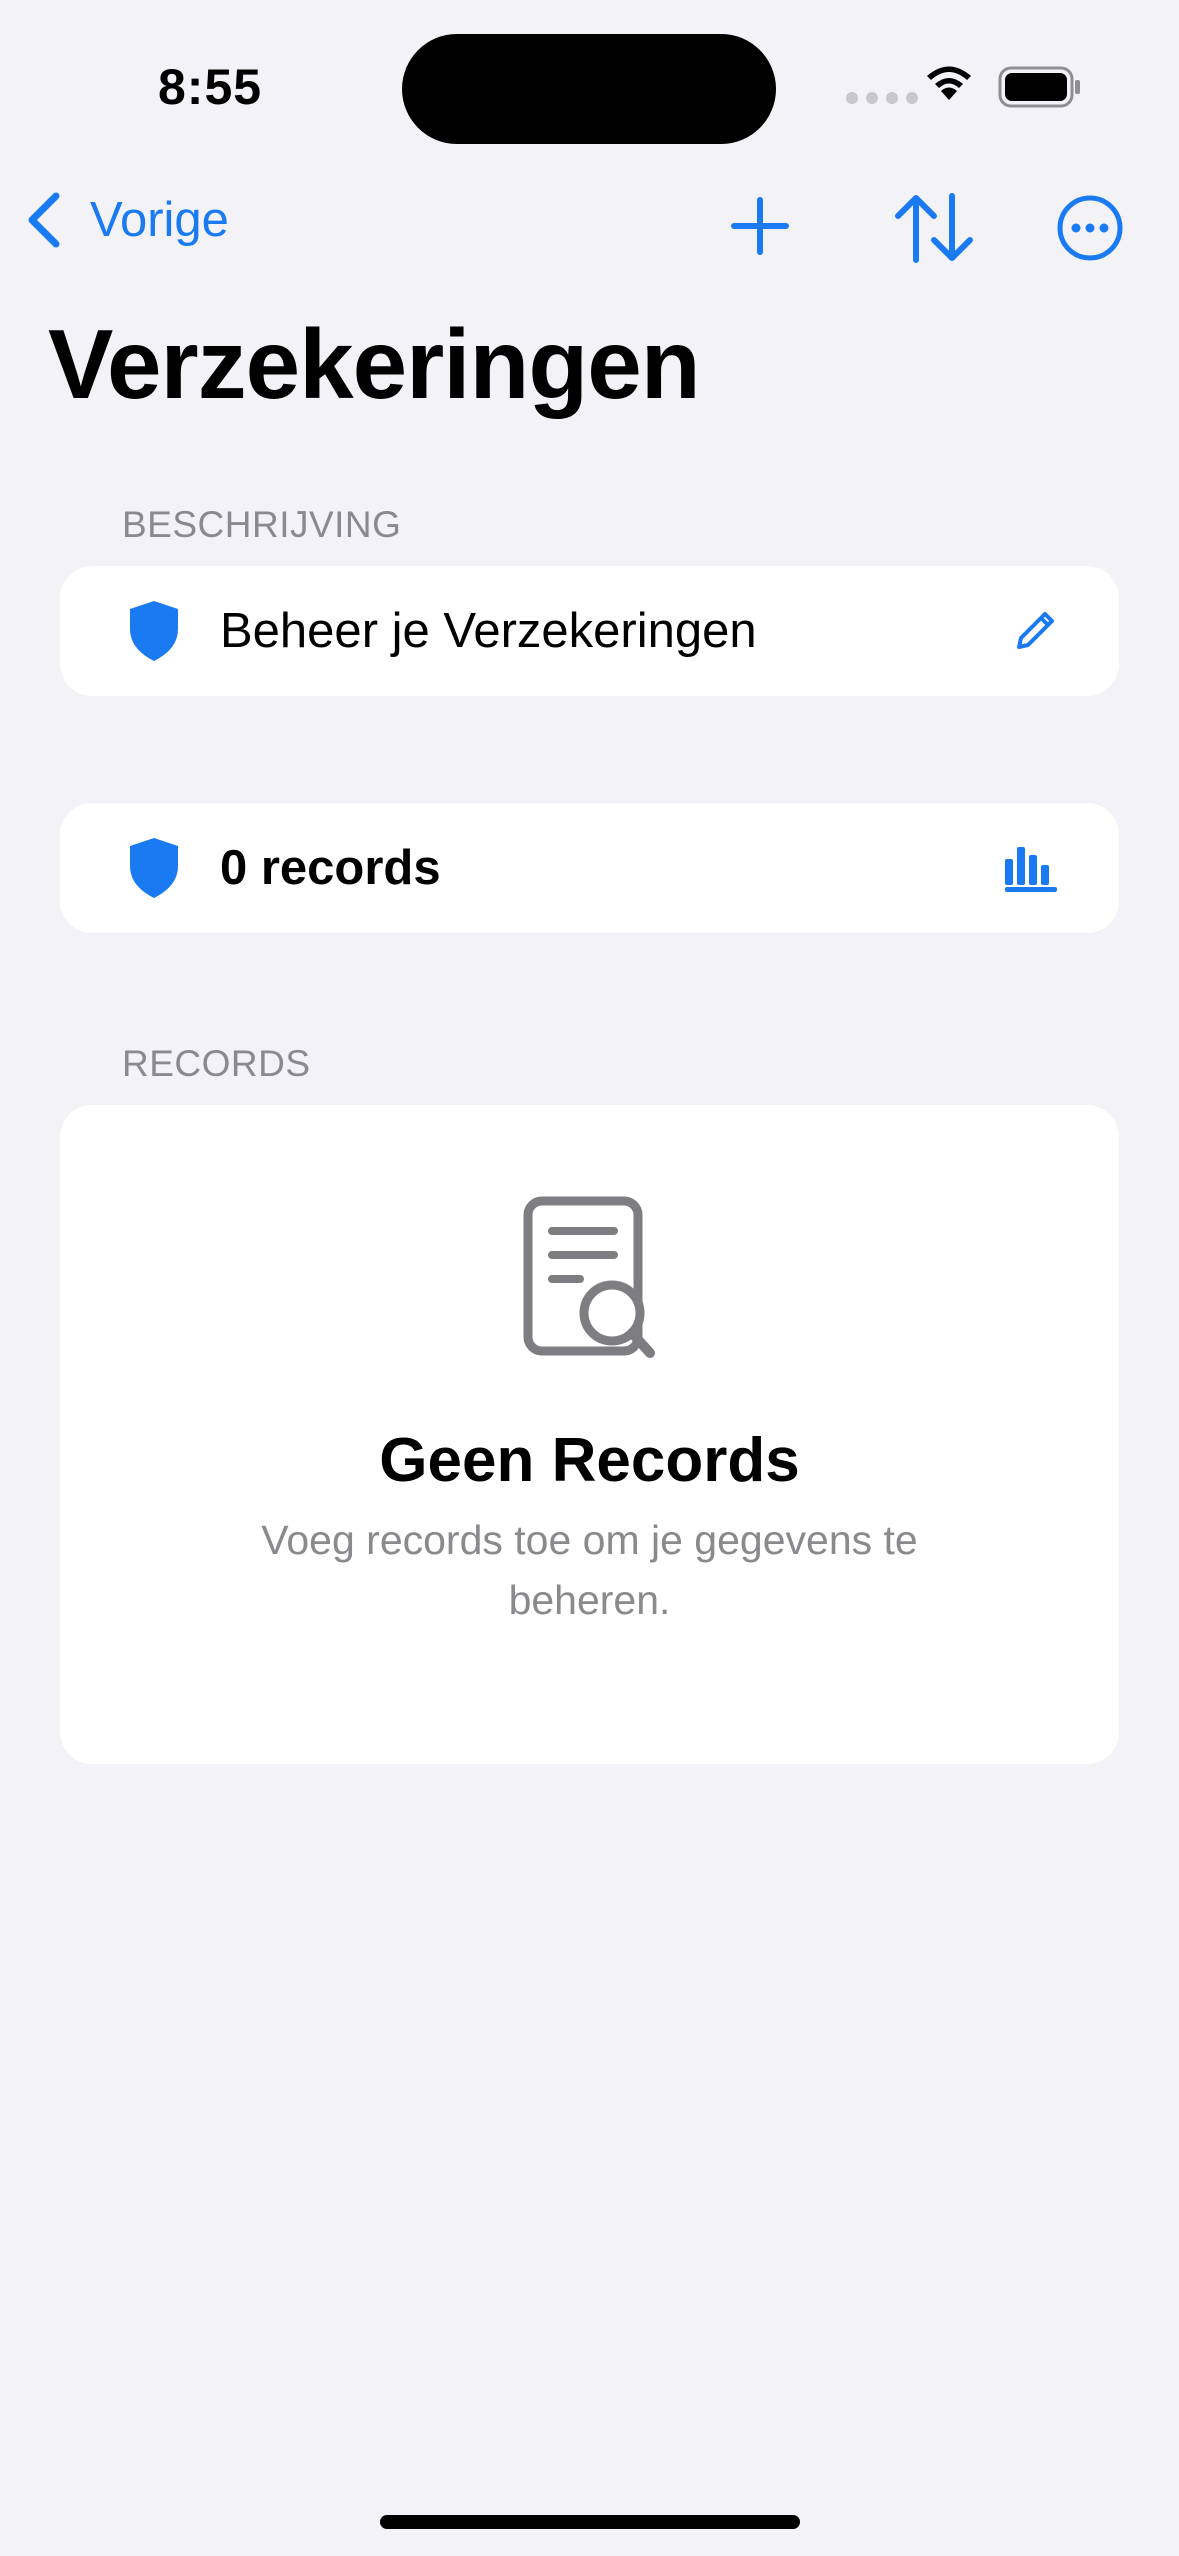 The width and height of the screenshot is (1179, 2556). I want to click on dynamic-island, so click(589, 89).